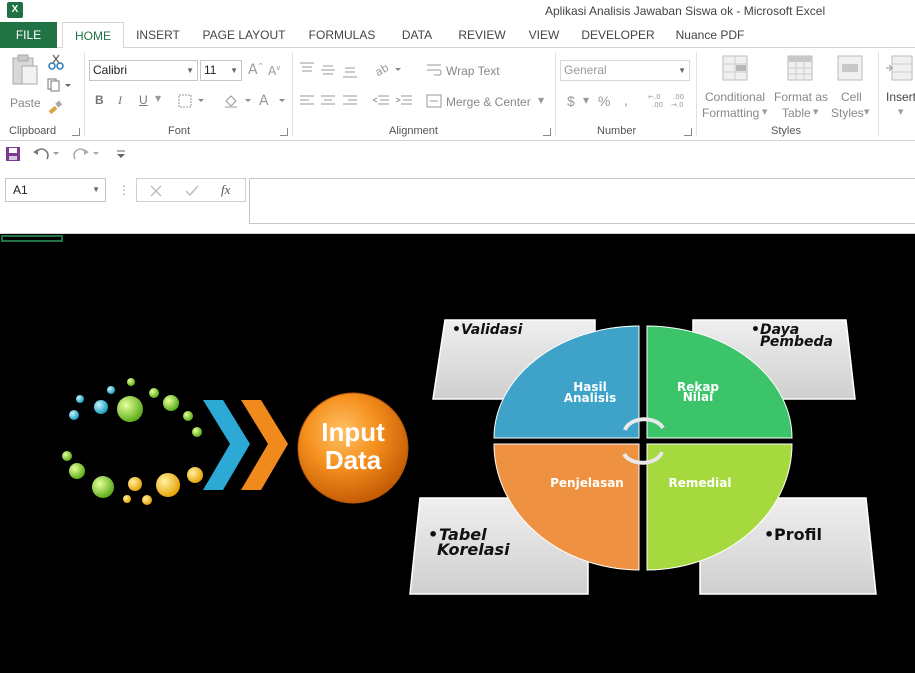 This screenshot has width=915, height=673. I want to click on tab-nuance-pdf: Nuance PDF, so click(710, 35).